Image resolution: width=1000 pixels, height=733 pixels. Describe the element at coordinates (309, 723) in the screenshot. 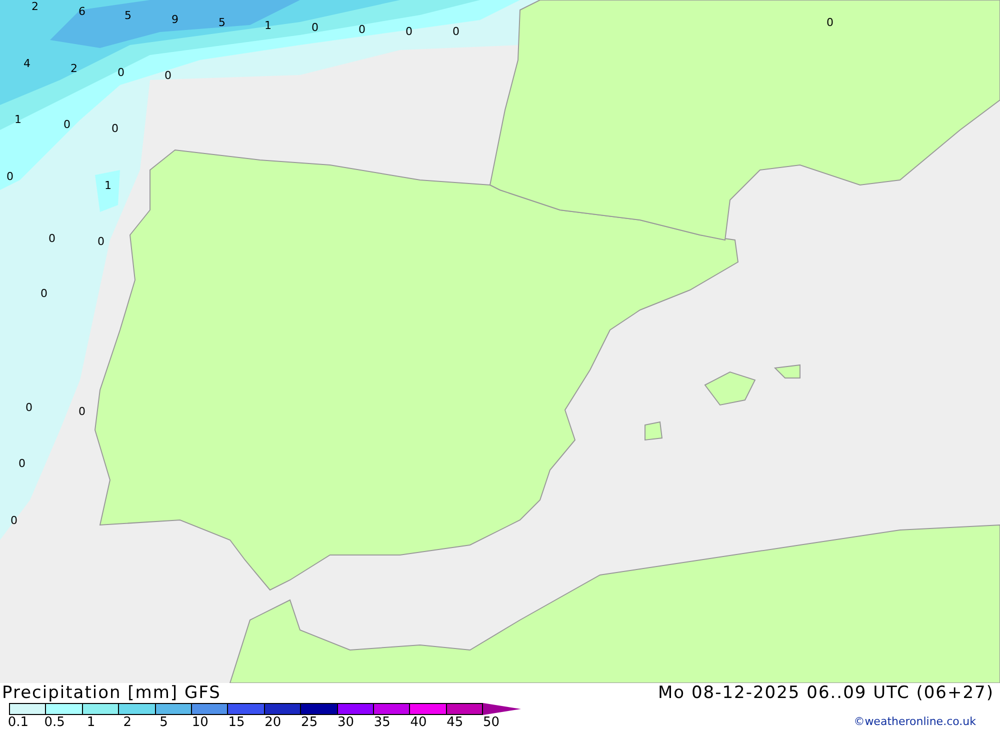

I see `scale-tick-label: 25` at that location.